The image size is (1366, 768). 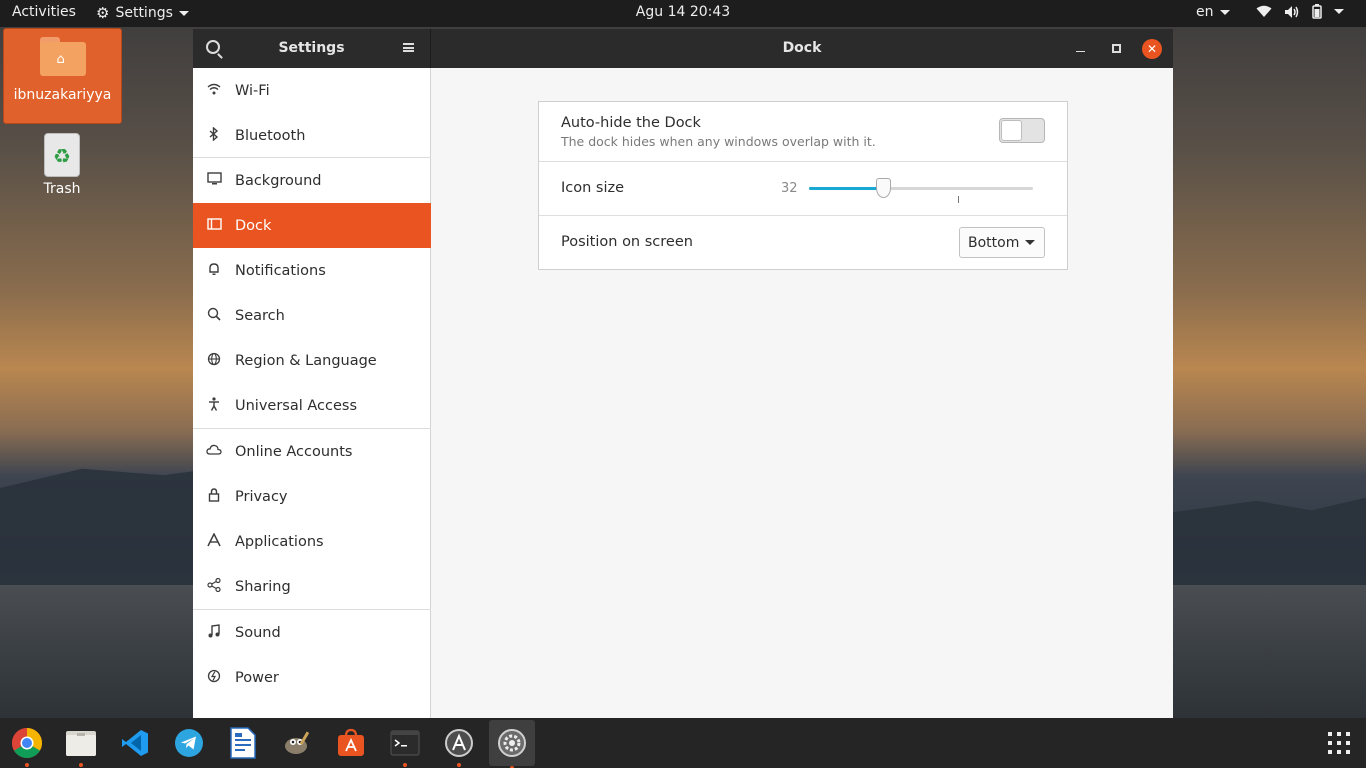 I want to click on sidebar-item-online-accounts: Online Accounts, so click(x=312, y=451).